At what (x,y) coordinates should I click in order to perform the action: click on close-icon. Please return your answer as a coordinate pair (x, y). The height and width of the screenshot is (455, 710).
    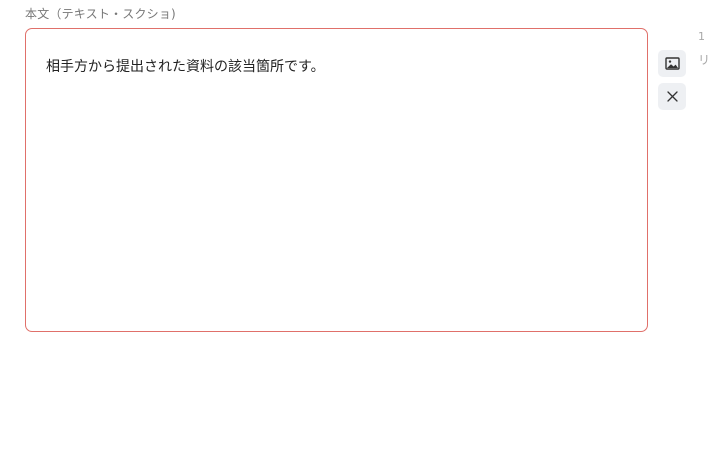
    Looking at the image, I should click on (672, 96).